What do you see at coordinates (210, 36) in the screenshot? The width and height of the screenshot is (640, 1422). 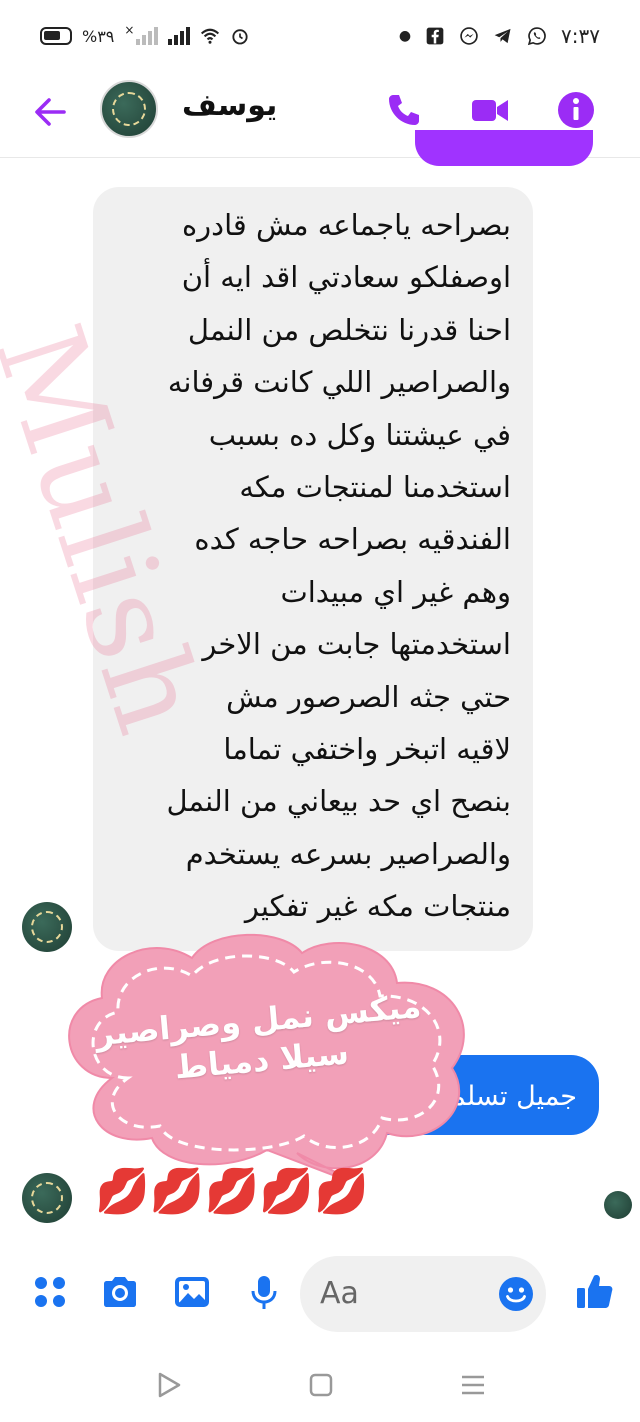 I see `wifi-icon` at bounding box center [210, 36].